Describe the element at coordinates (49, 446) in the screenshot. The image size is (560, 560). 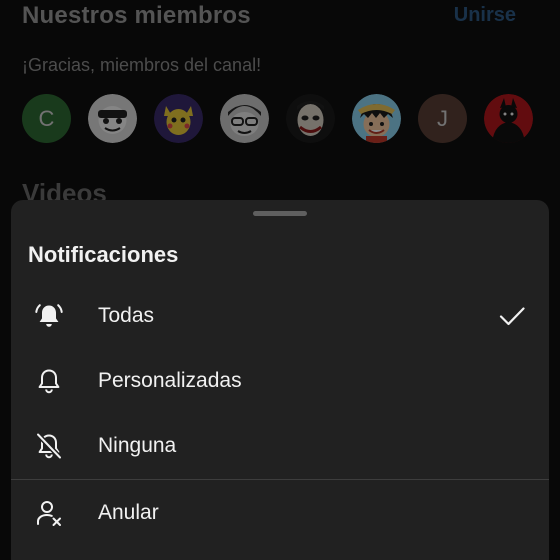
I see `bell-off-icon` at that location.